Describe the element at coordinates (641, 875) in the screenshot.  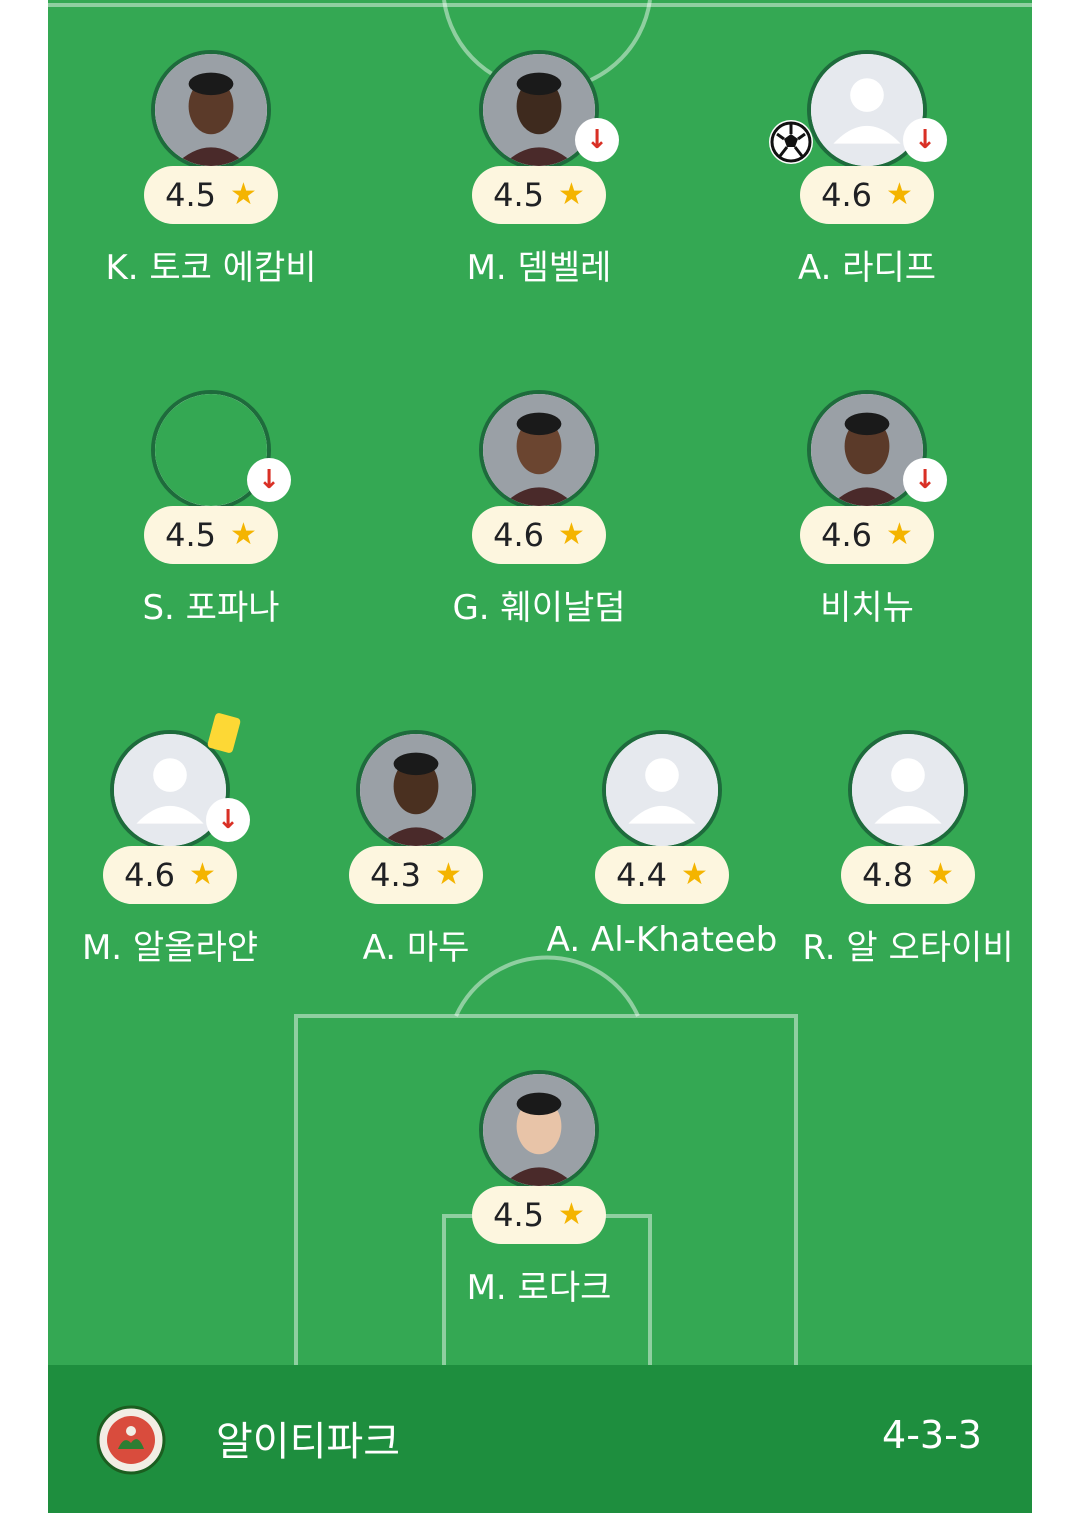
I see `rating-value: 4.4` at that location.